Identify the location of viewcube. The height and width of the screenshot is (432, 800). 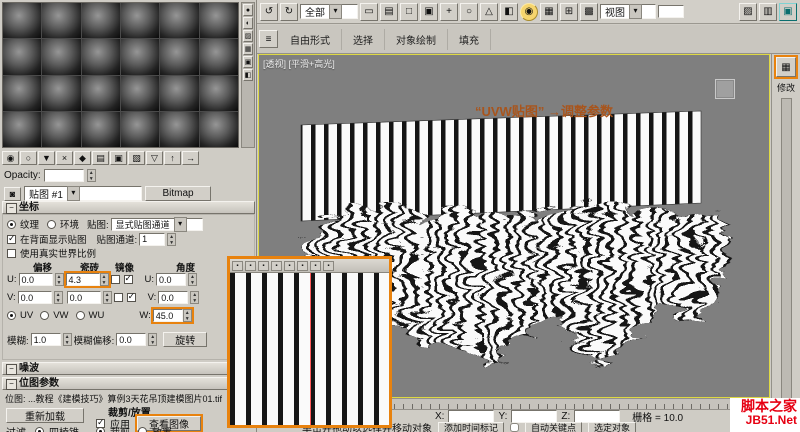
(725, 89).